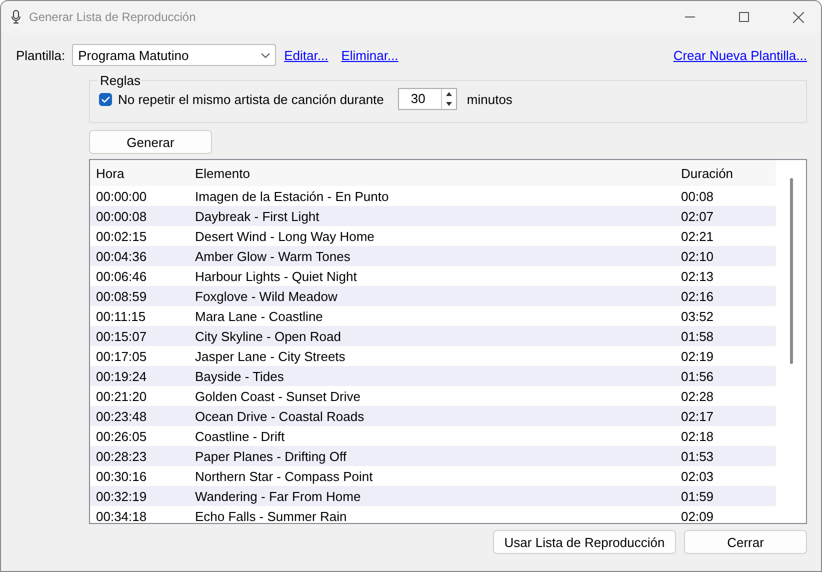 Image resolution: width=822 pixels, height=572 pixels. I want to click on table-cell-text: 02:10, so click(698, 256).